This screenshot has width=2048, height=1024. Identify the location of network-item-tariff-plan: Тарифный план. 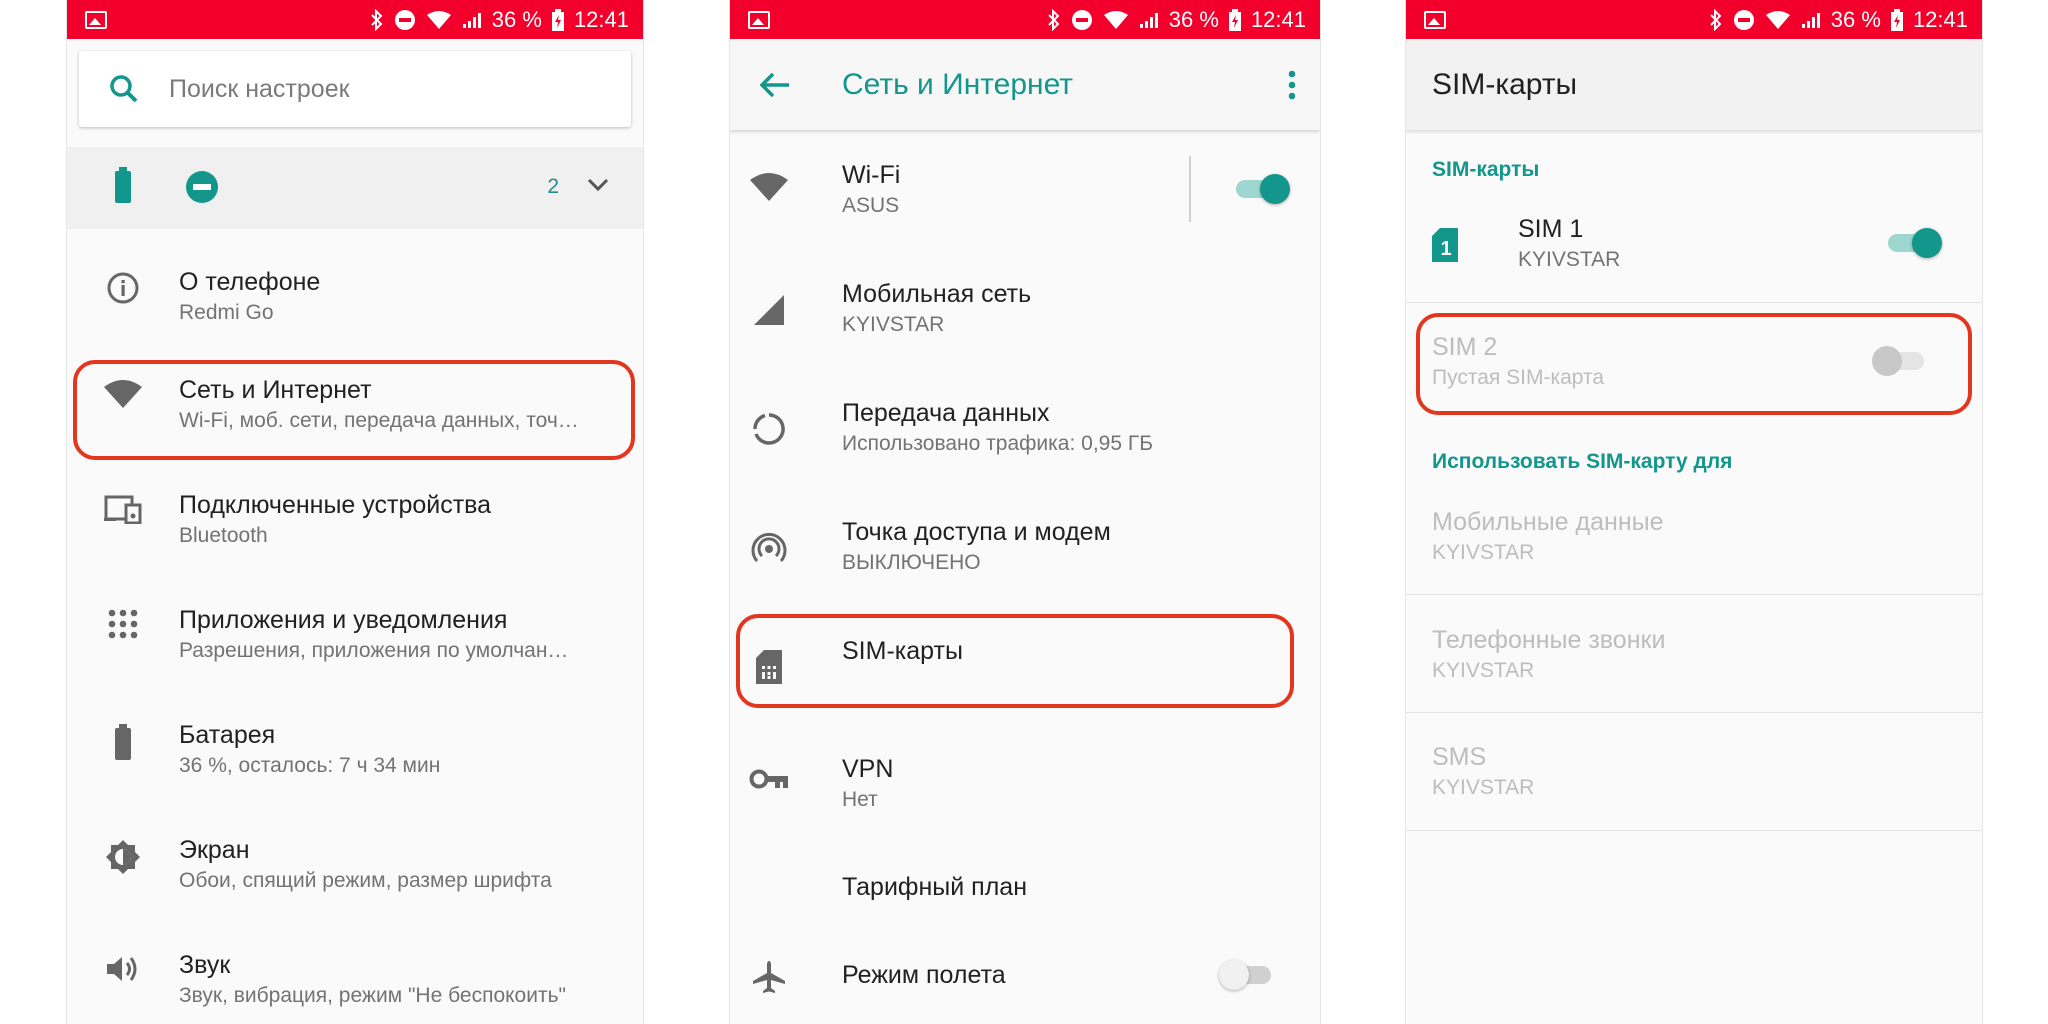
(1025, 887).